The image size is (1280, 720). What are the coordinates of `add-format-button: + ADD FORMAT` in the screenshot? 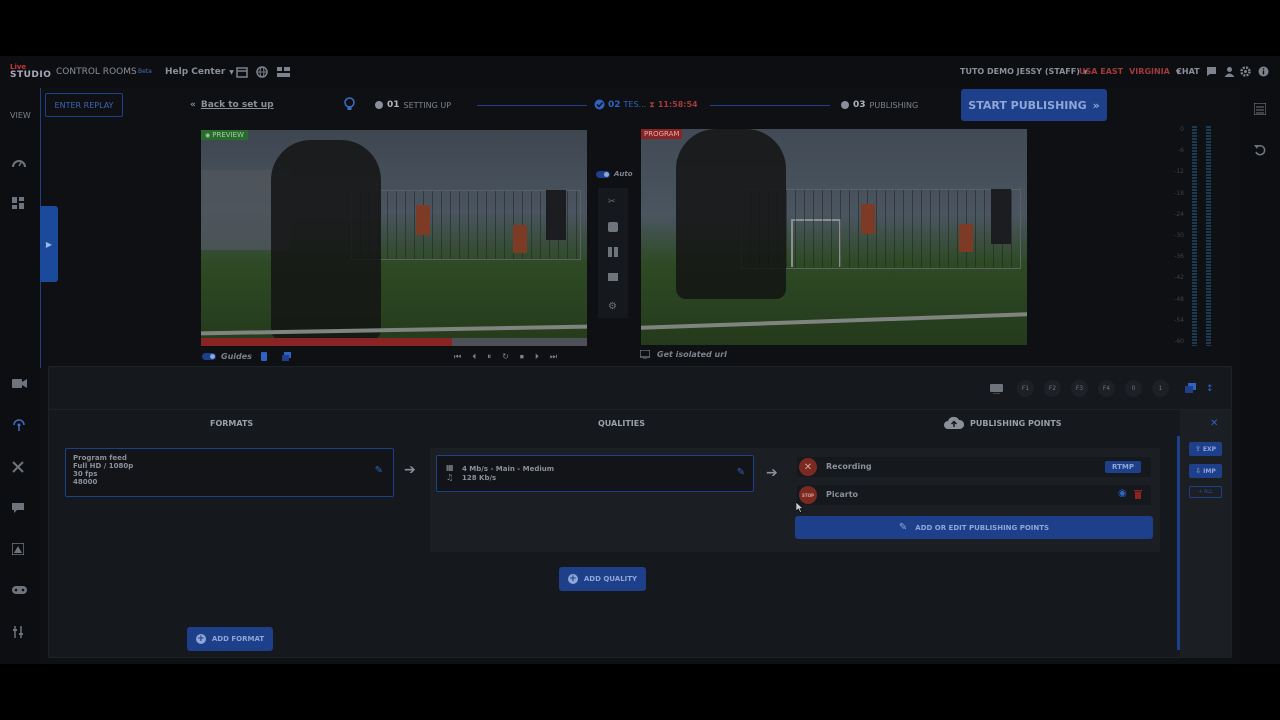 It's located at (230, 639).